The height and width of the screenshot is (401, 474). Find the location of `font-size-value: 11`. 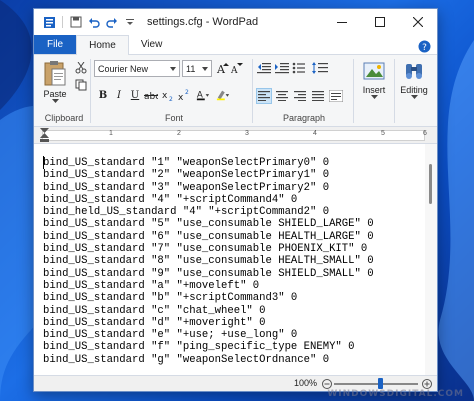

font-size-value: 11 is located at coordinates (191, 68).